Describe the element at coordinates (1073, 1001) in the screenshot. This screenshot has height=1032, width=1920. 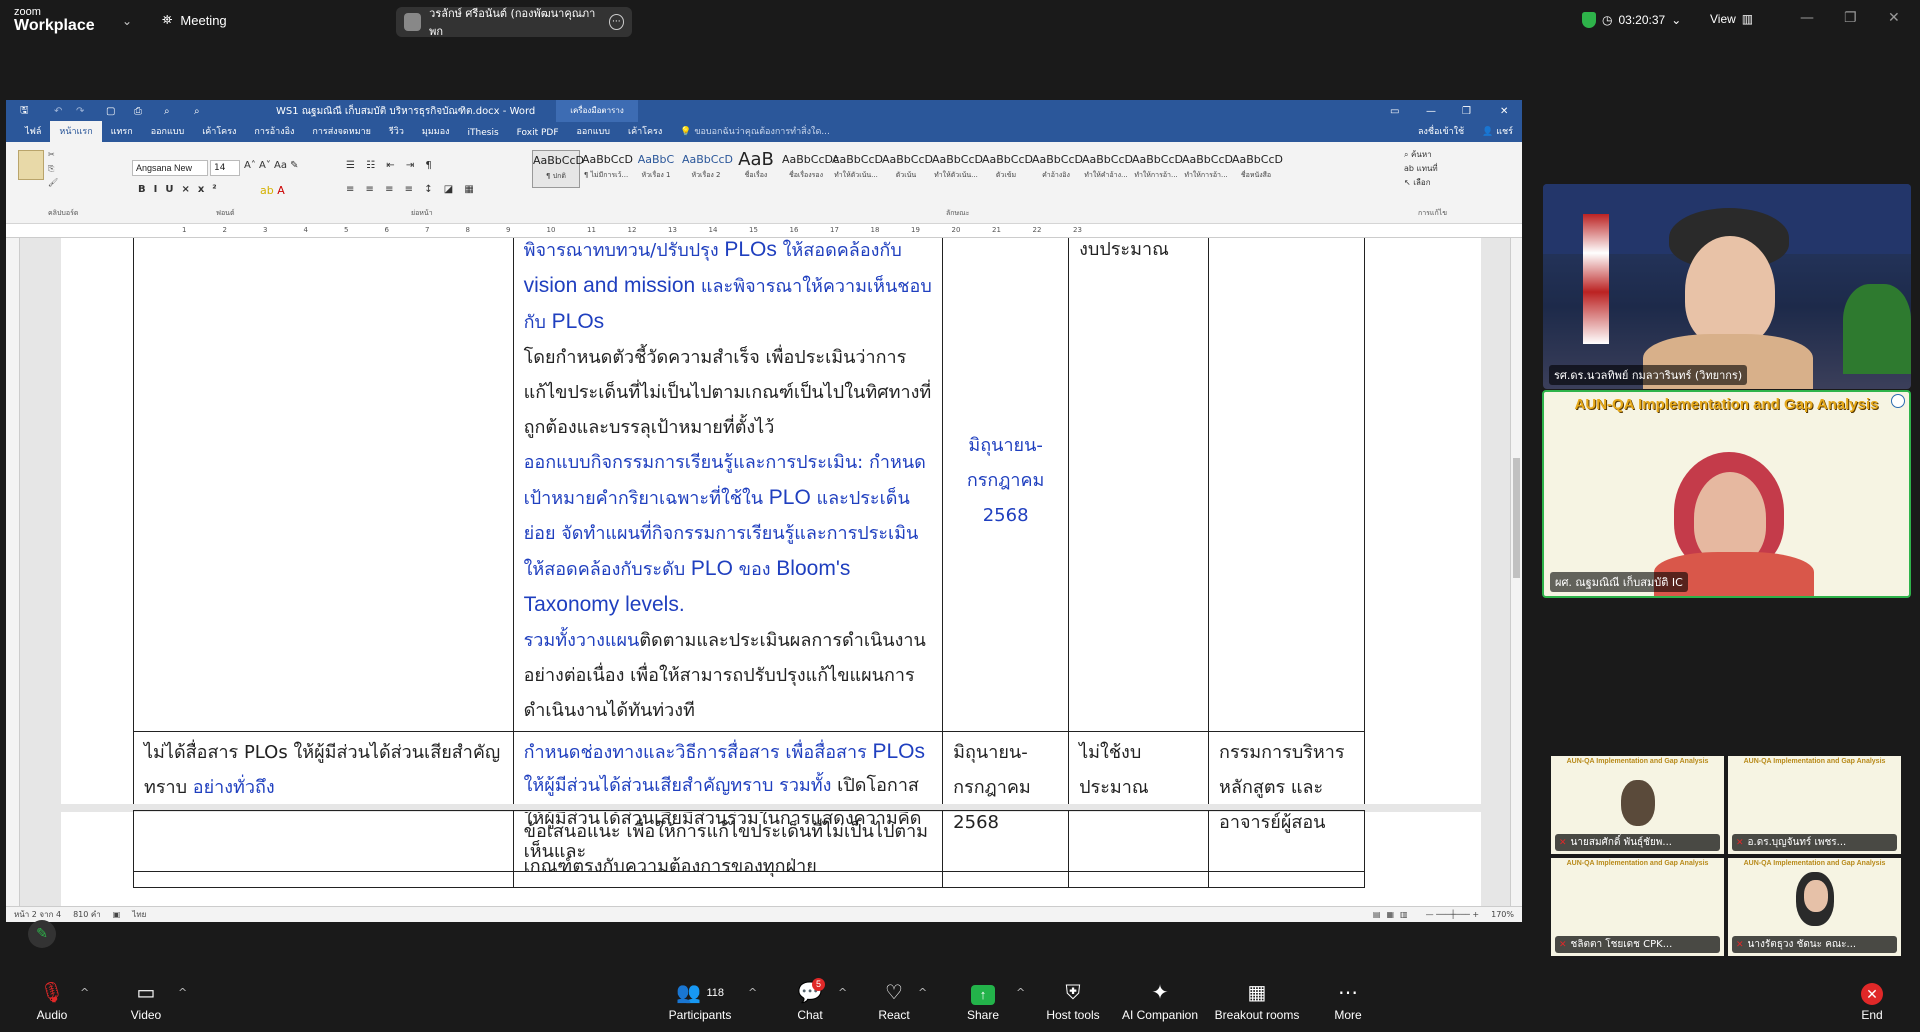
I see `host-tools-button: ⛨ Host tools` at that location.